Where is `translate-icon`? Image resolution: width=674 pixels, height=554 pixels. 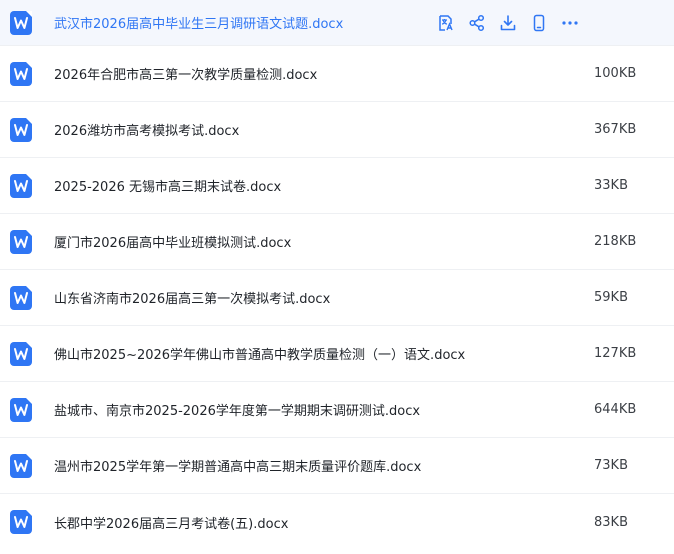
translate-icon is located at coordinates (445, 23).